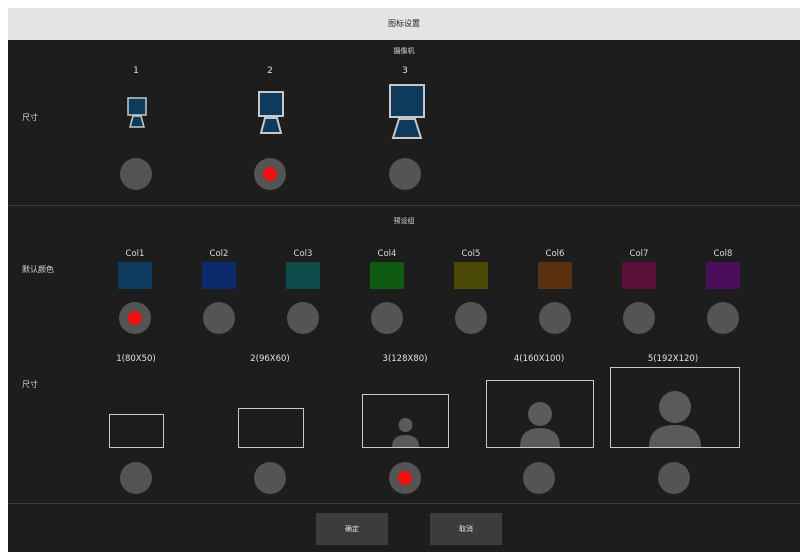  Describe the element at coordinates (405, 359) in the screenshot. I see `preset-size-3-label: 3(128X80)` at that location.